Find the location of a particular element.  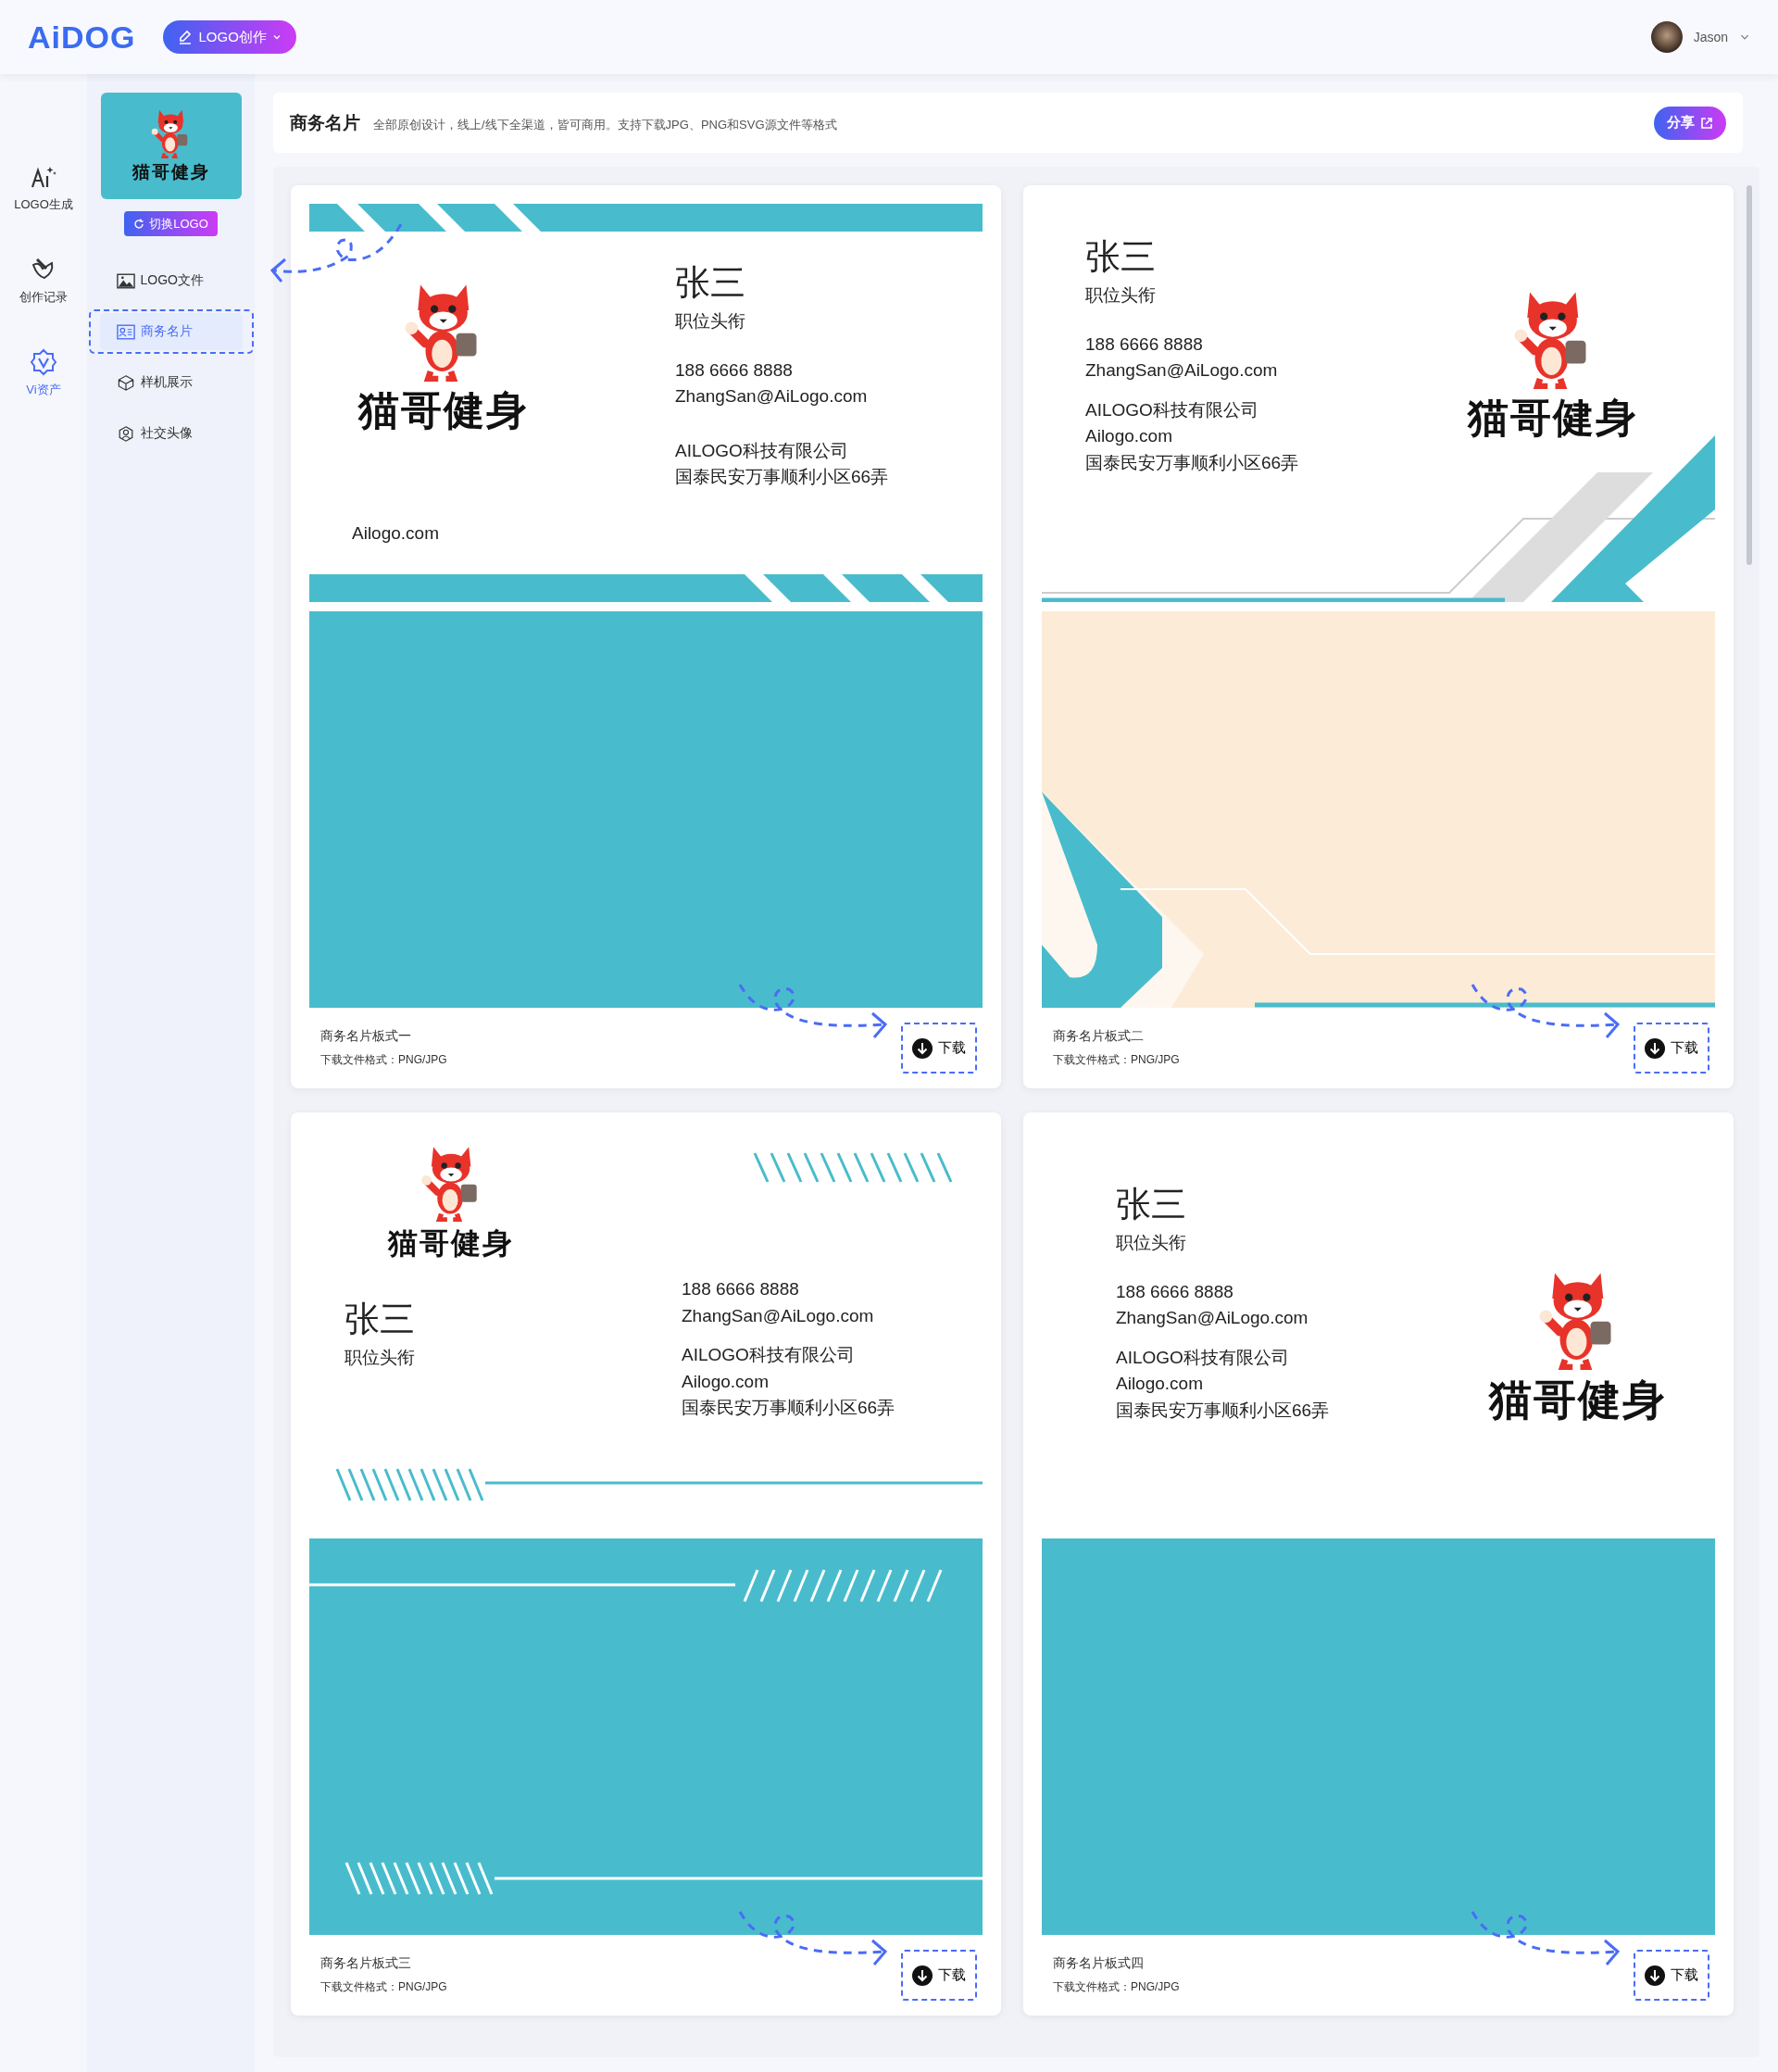

template-caption: 商务名片板式四 is located at coordinates (1099, 1964).